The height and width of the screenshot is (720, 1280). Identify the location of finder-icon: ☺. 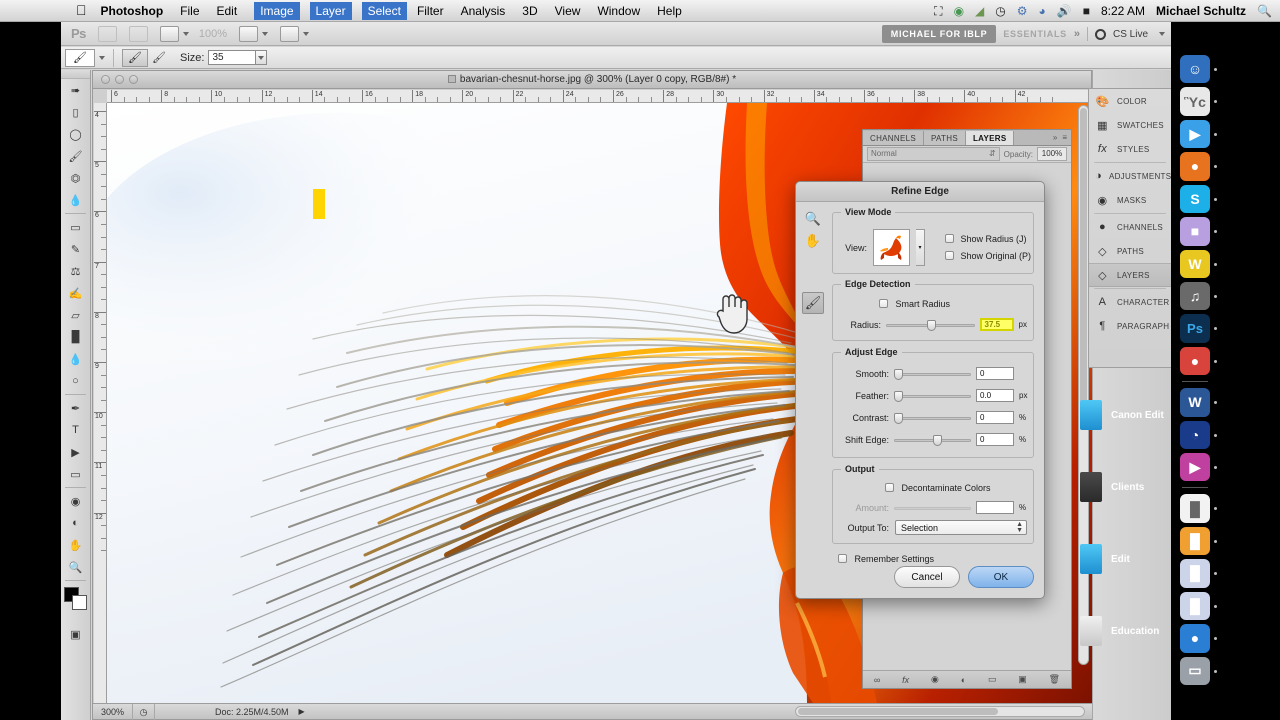
(1198, 69).